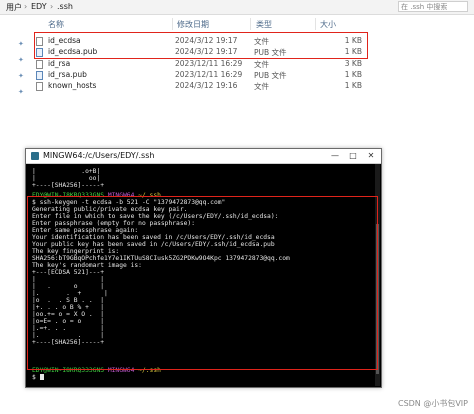 The height and width of the screenshot is (414, 474). Describe the element at coordinates (270, 75) in the screenshot. I see `file-type: PUB 文件` at that location.